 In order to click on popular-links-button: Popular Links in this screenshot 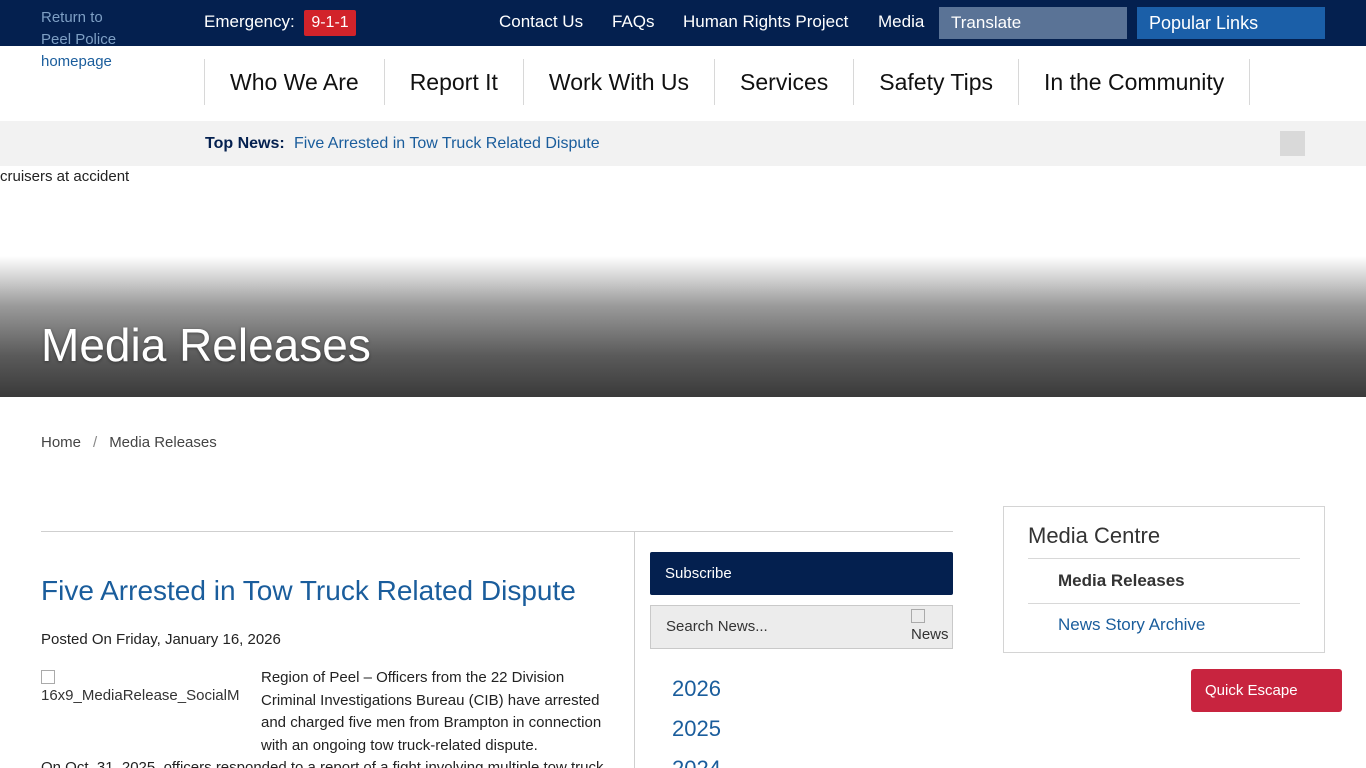, I will do `click(1231, 23)`.